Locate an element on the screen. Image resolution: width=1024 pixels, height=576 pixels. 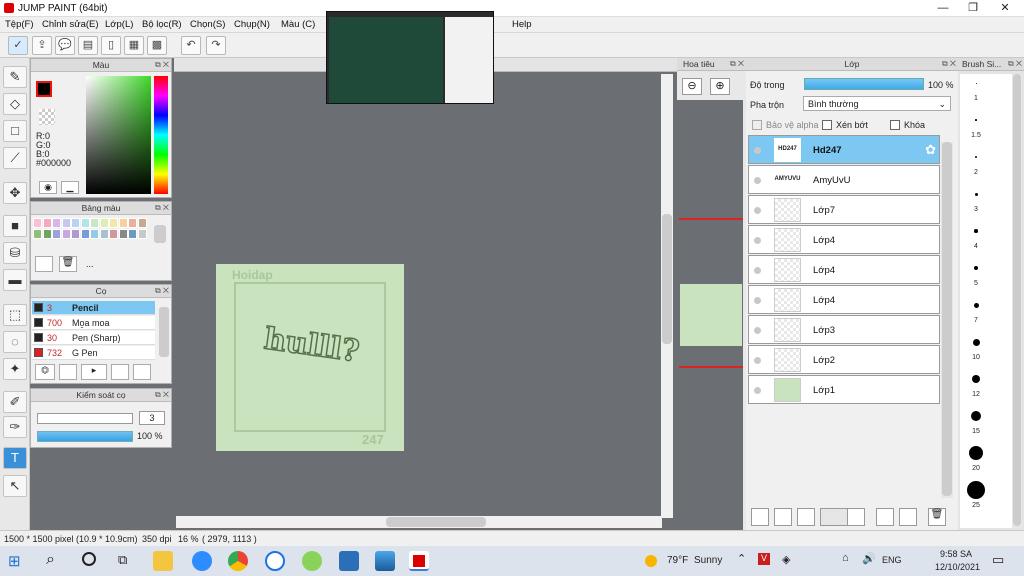
layer-row: Lớp3 is located at coordinates (844, 329).